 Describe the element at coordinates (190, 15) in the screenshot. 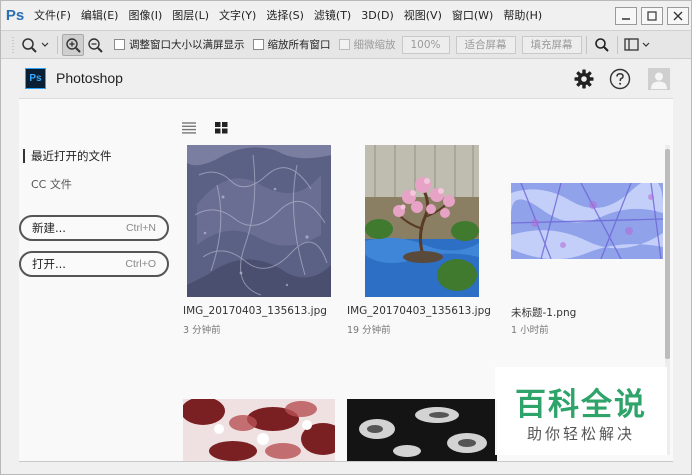

I see `menu-layer: 图层(L)` at that location.